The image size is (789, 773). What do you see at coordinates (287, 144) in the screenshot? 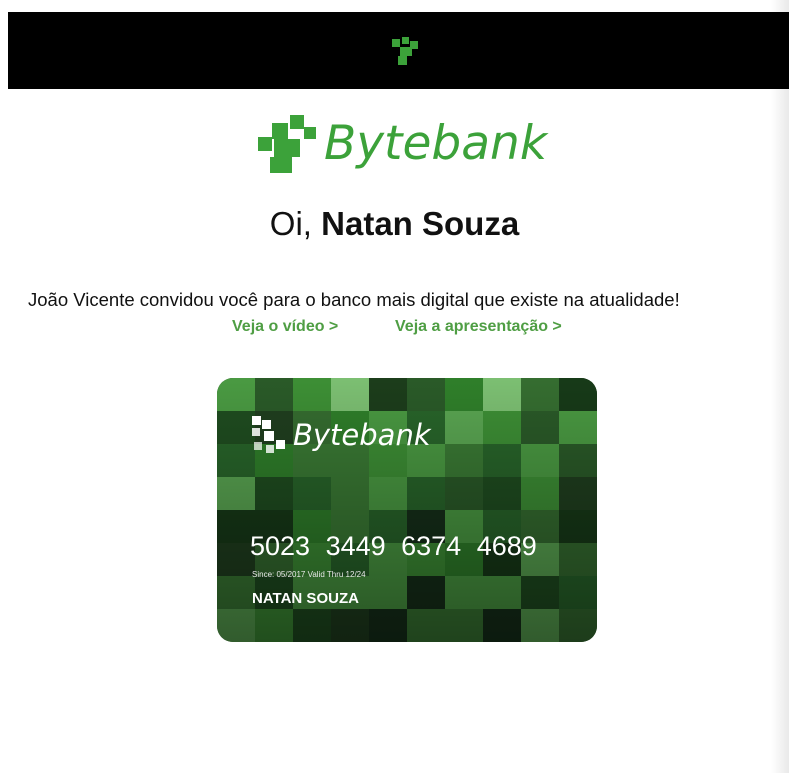
I see `bytebank-mark-icon` at bounding box center [287, 144].